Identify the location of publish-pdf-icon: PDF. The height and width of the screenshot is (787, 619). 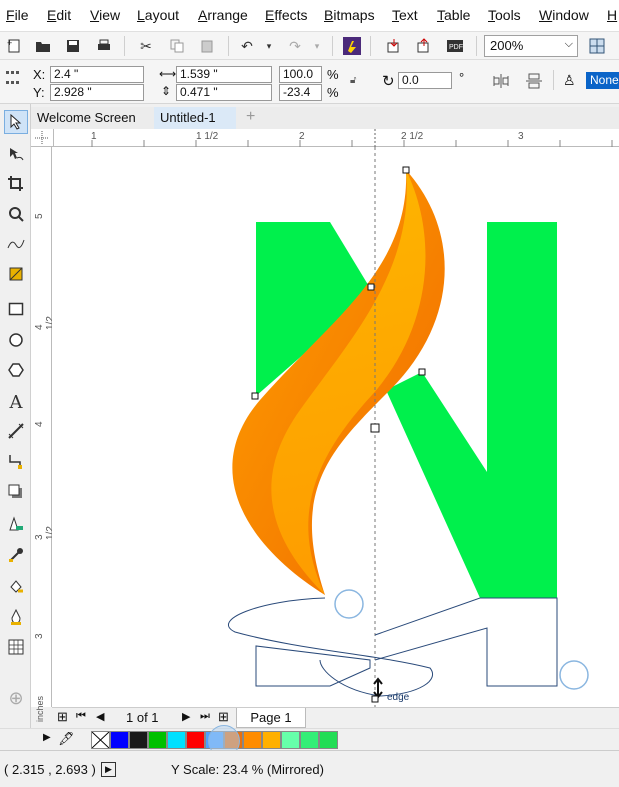
(455, 46).